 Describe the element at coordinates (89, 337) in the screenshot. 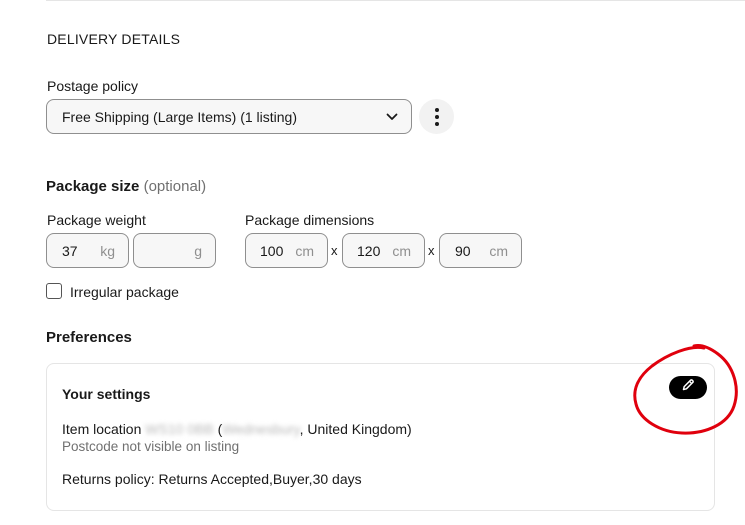

I see `preferences-heading: Preferences` at that location.